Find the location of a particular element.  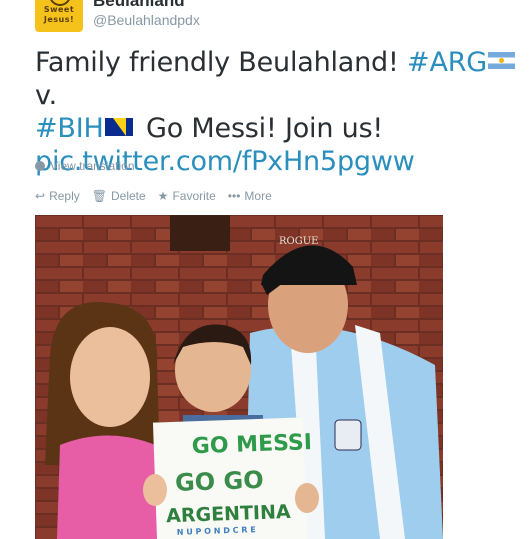

more-label: More is located at coordinates (258, 196).